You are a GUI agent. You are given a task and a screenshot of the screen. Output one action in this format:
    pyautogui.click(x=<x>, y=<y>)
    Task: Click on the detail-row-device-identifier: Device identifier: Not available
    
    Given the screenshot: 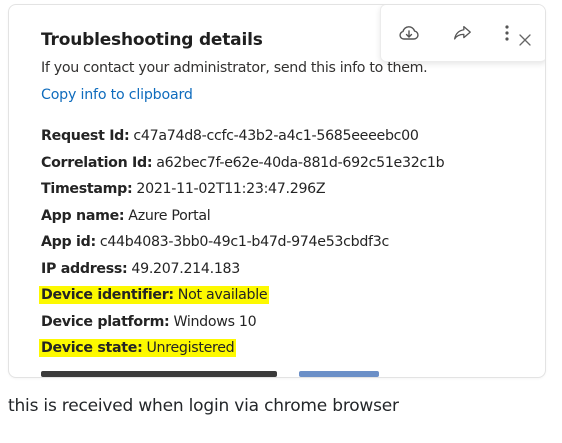 What is the action you would take?
    pyautogui.click(x=241, y=295)
    